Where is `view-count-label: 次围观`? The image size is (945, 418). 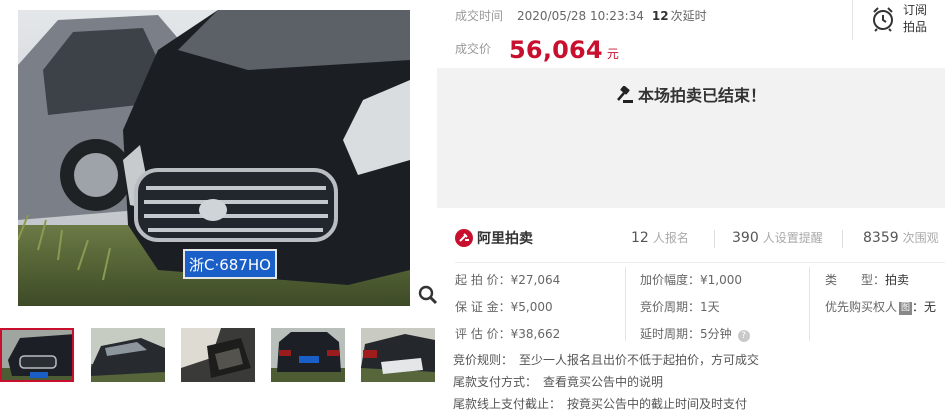
view-count-label: 次围观 is located at coordinates (920, 238).